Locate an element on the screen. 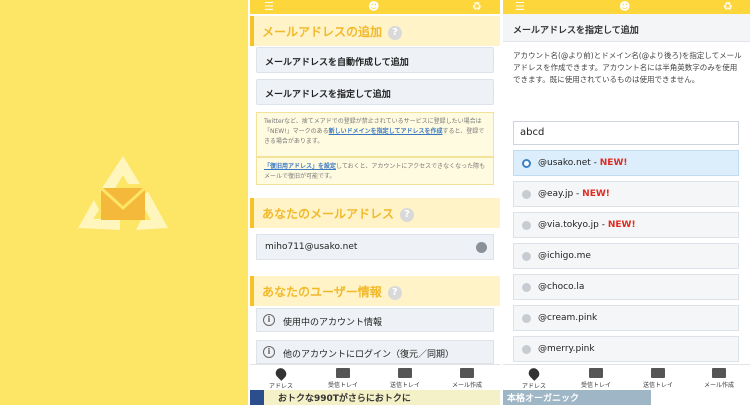 This screenshot has height=405, width=750. specify-address-button: メールアドレスを指定して追加 is located at coordinates (375, 92).